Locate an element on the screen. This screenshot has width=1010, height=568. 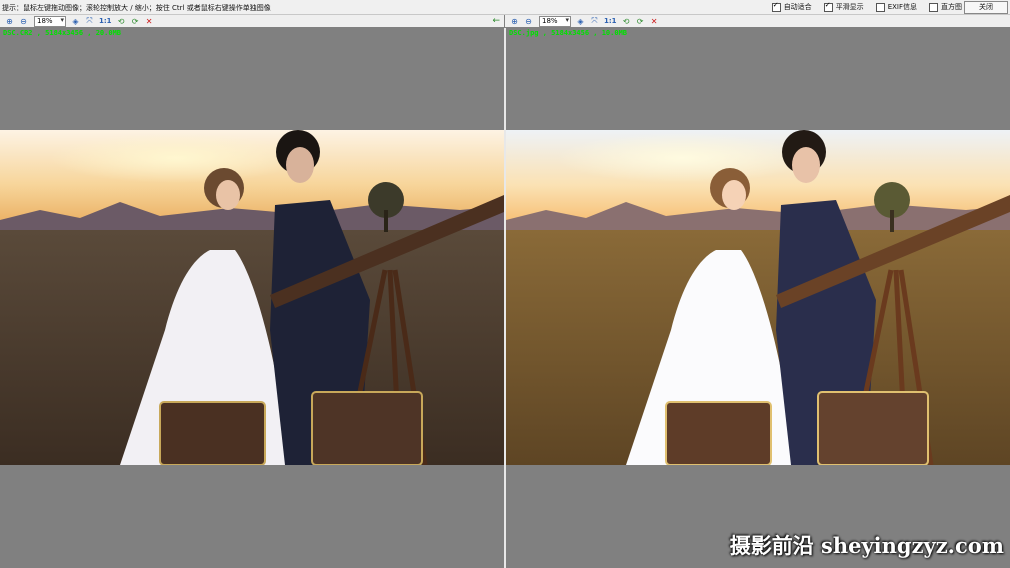
exif-label: EXIF信息 is located at coordinates (902, 7).